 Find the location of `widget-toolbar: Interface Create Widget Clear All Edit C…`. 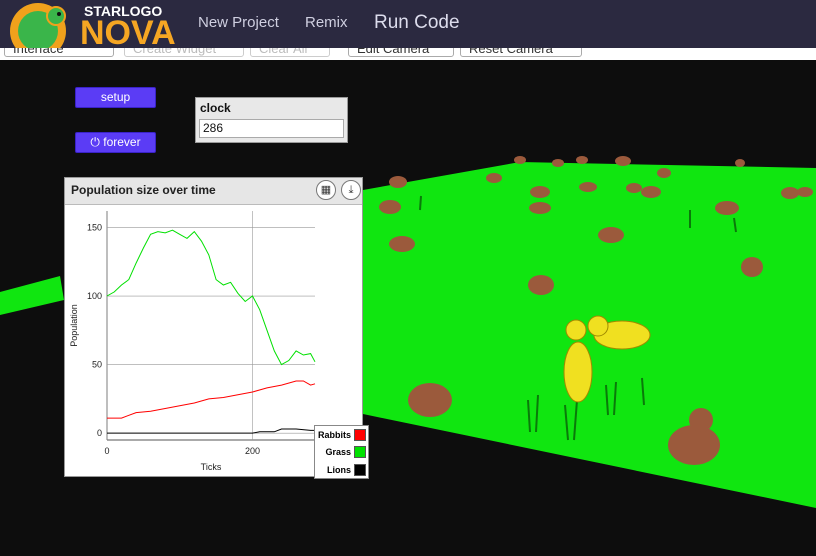

widget-toolbar: Interface Create Widget Clear All Edit C… is located at coordinates (408, 54).